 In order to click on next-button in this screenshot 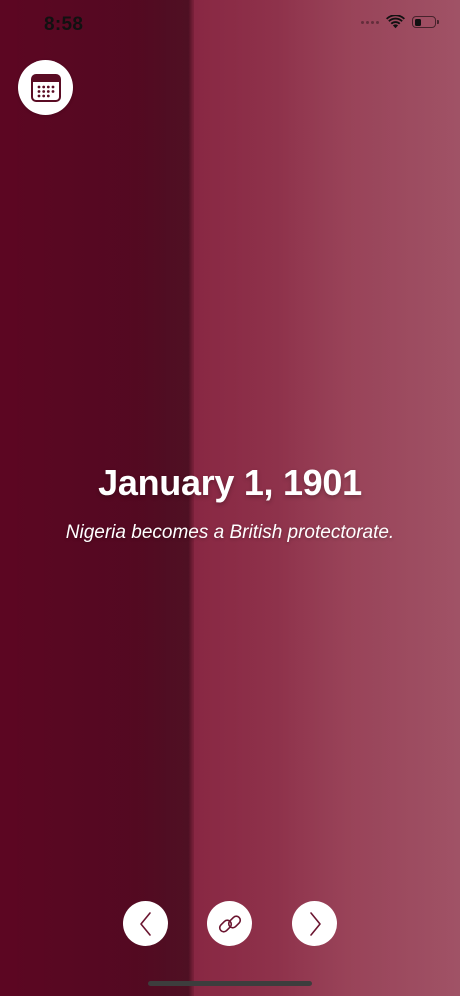, I will do `click(314, 923)`.